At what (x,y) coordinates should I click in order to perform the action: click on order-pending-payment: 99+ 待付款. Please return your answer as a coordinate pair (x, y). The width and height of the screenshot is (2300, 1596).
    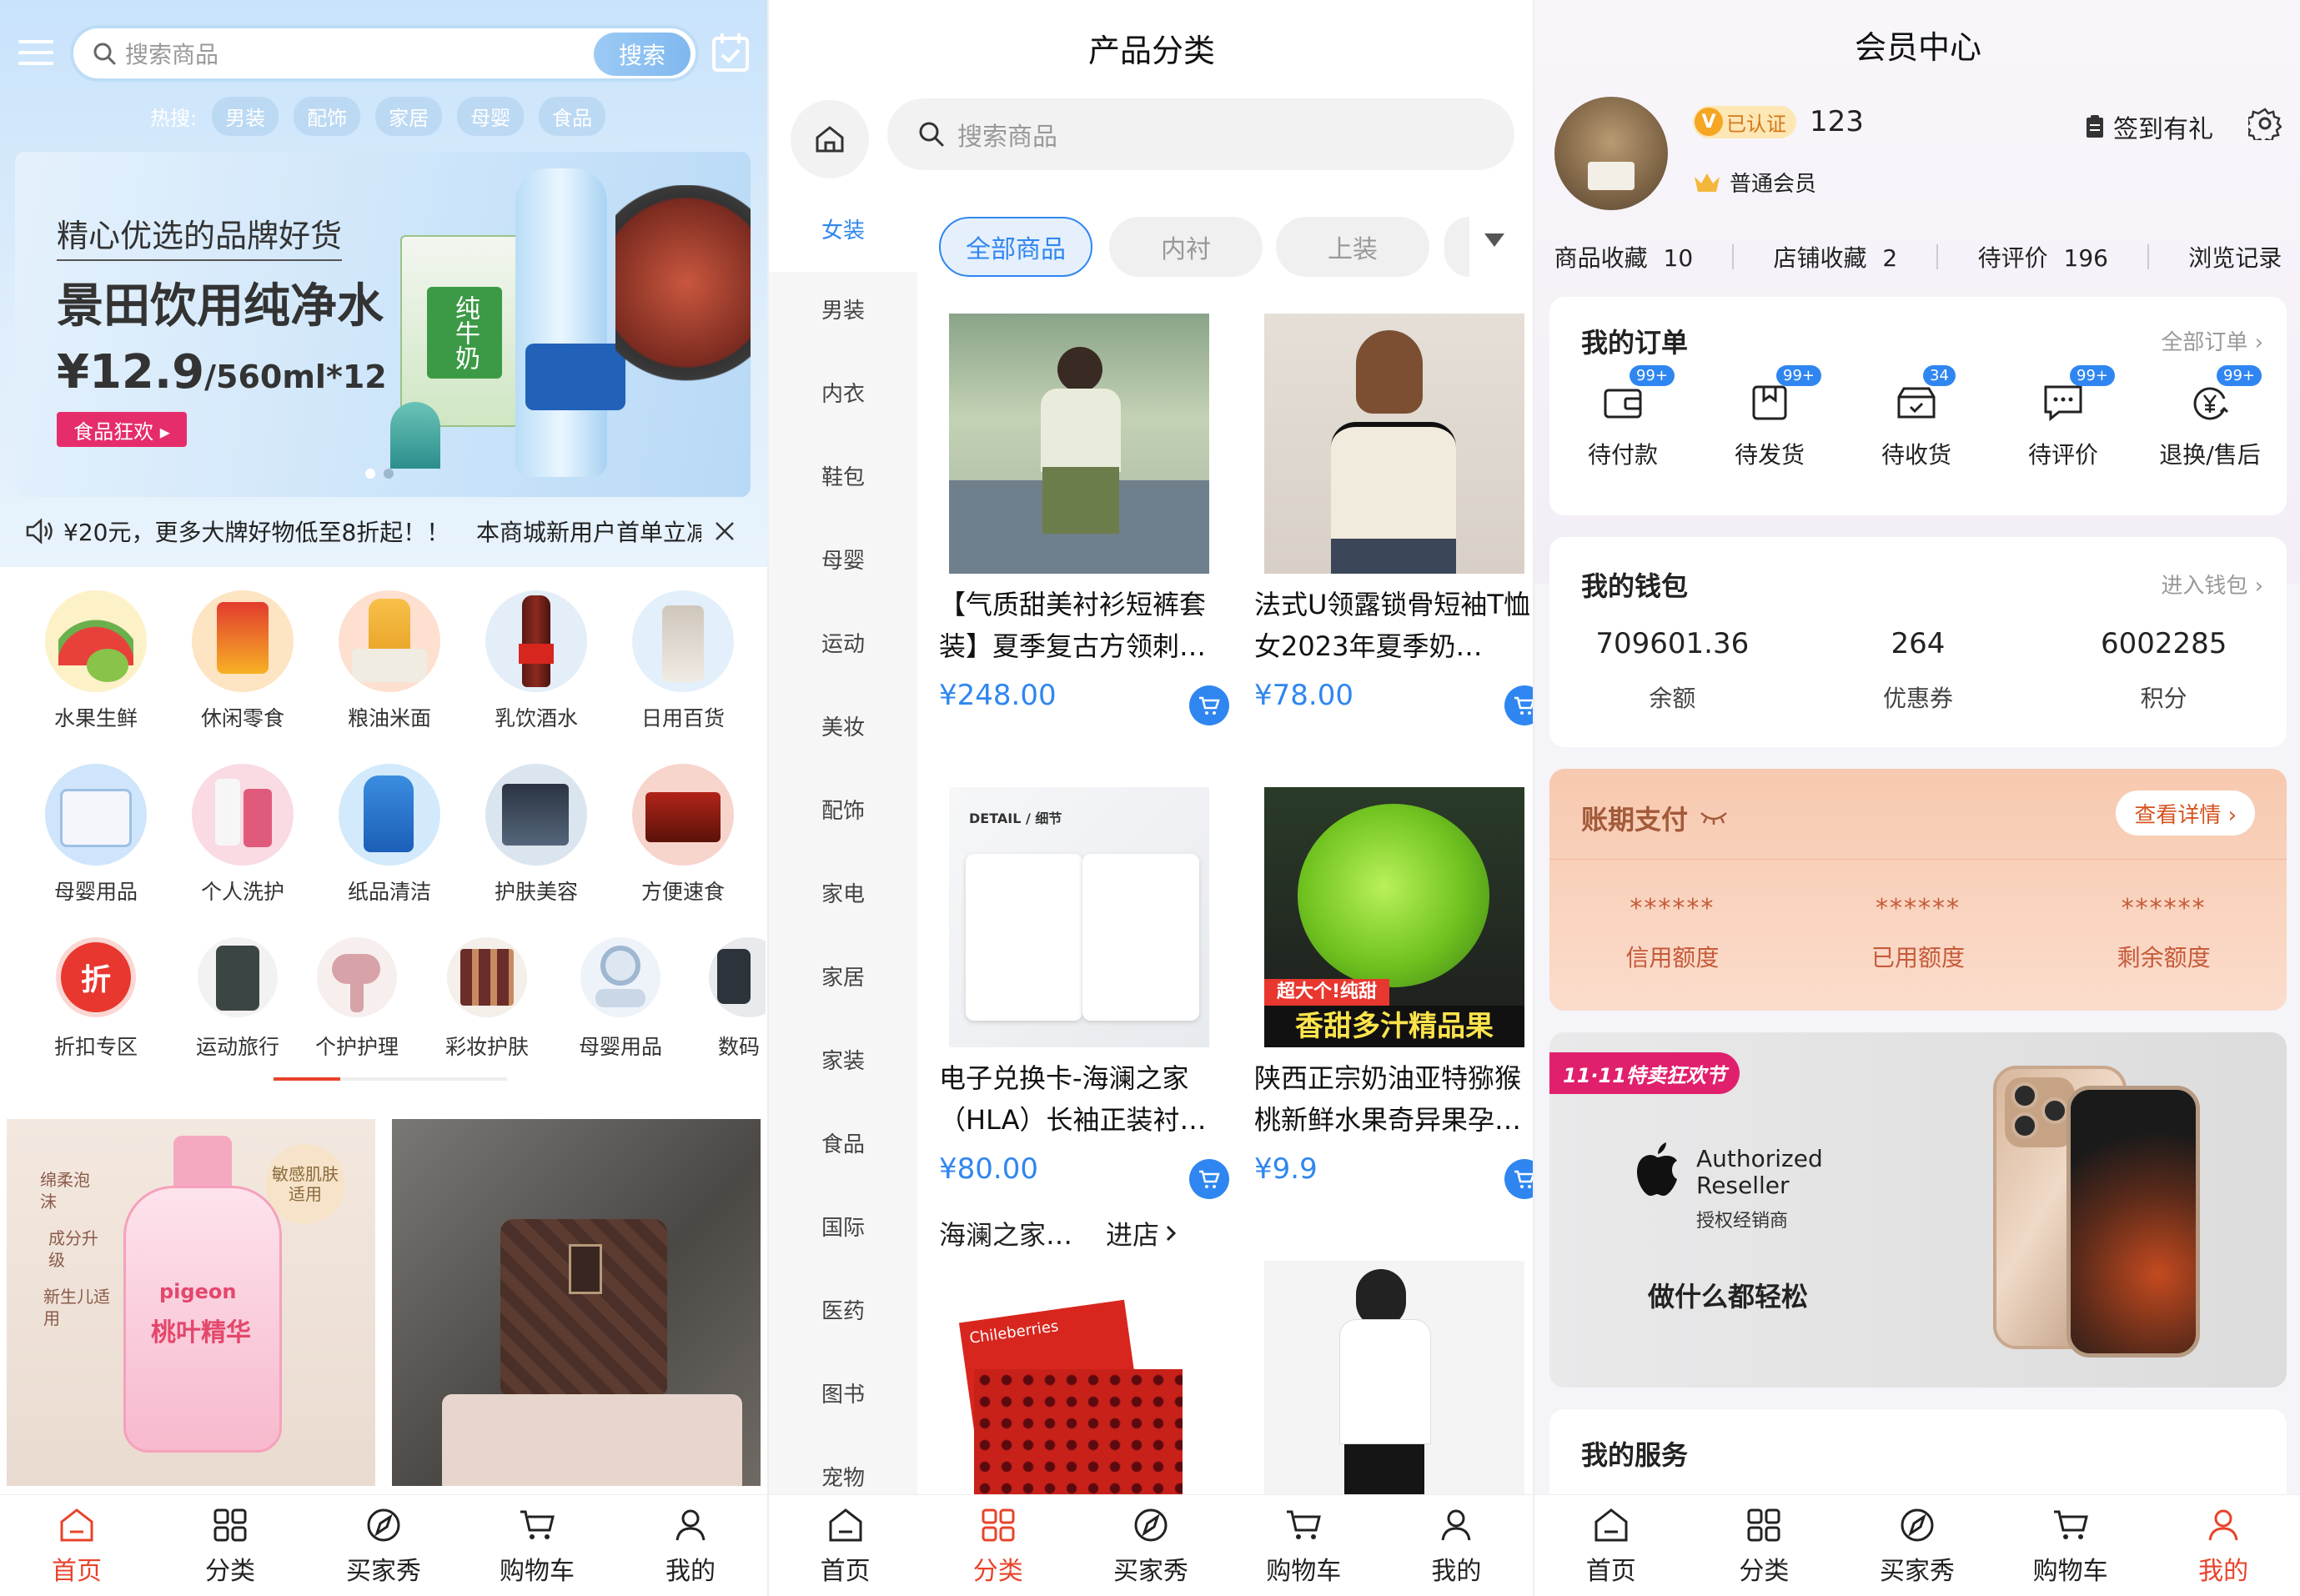
    Looking at the image, I should click on (1622, 417).